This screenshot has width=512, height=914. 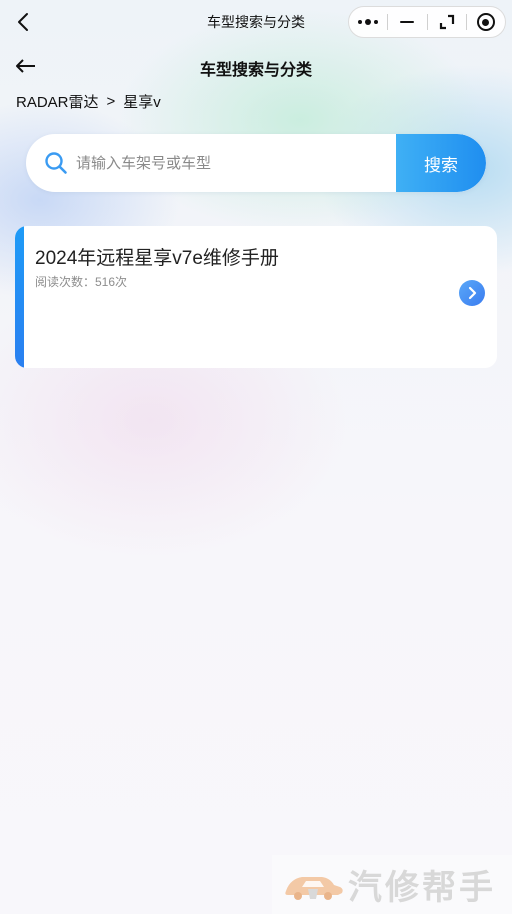 What do you see at coordinates (236, 163) in the screenshot?
I see `search-input` at bounding box center [236, 163].